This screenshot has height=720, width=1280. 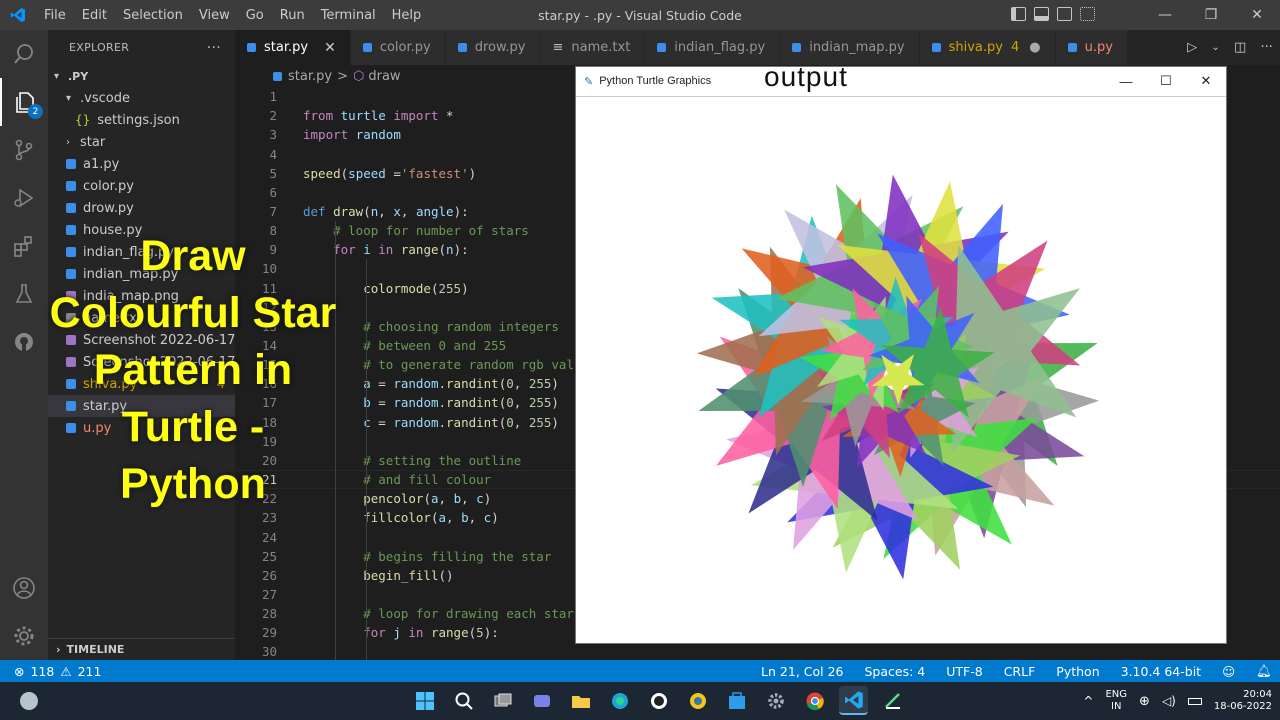 What do you see at coordinates (18, 15) in the screenshot?
I see `vscode-logo-icon` at bounding box center [18, 15].